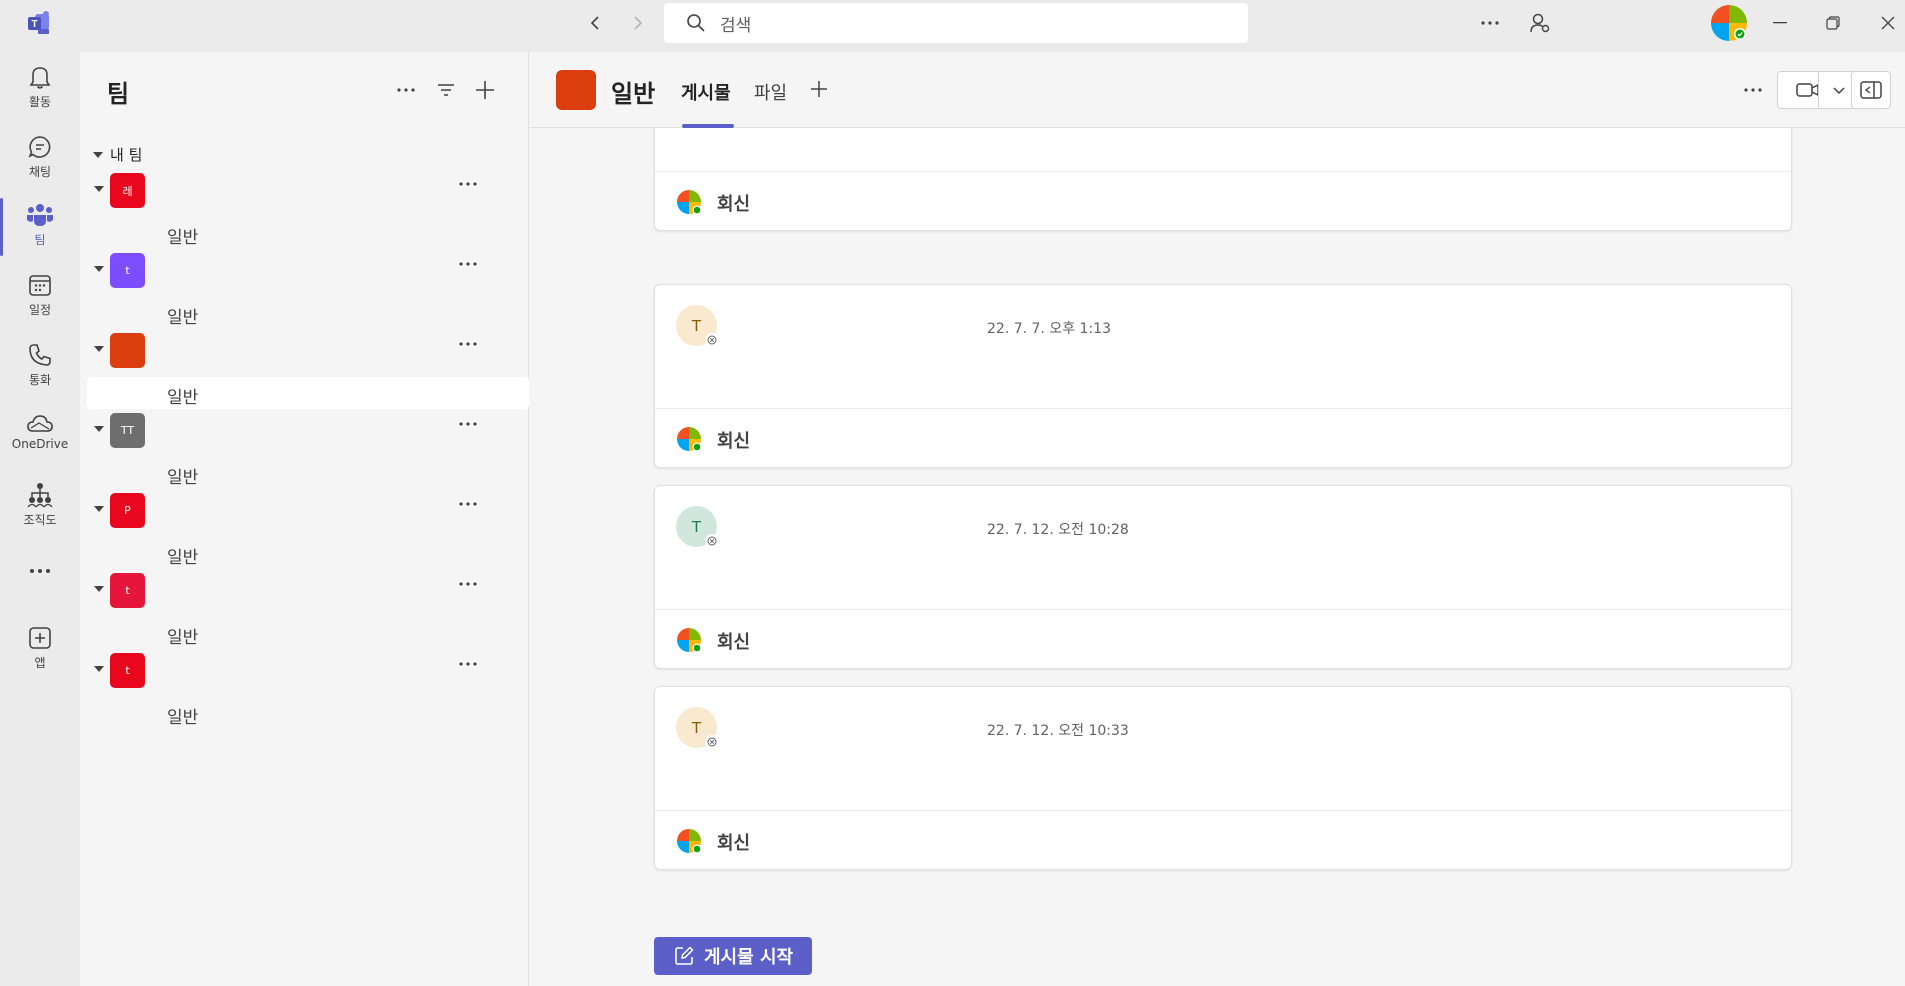 The width and height of the screenshot is (1905, 986). I want to click on post-timestamp: 22. 7. 7. 오후 1:13, so click(1049, 329).